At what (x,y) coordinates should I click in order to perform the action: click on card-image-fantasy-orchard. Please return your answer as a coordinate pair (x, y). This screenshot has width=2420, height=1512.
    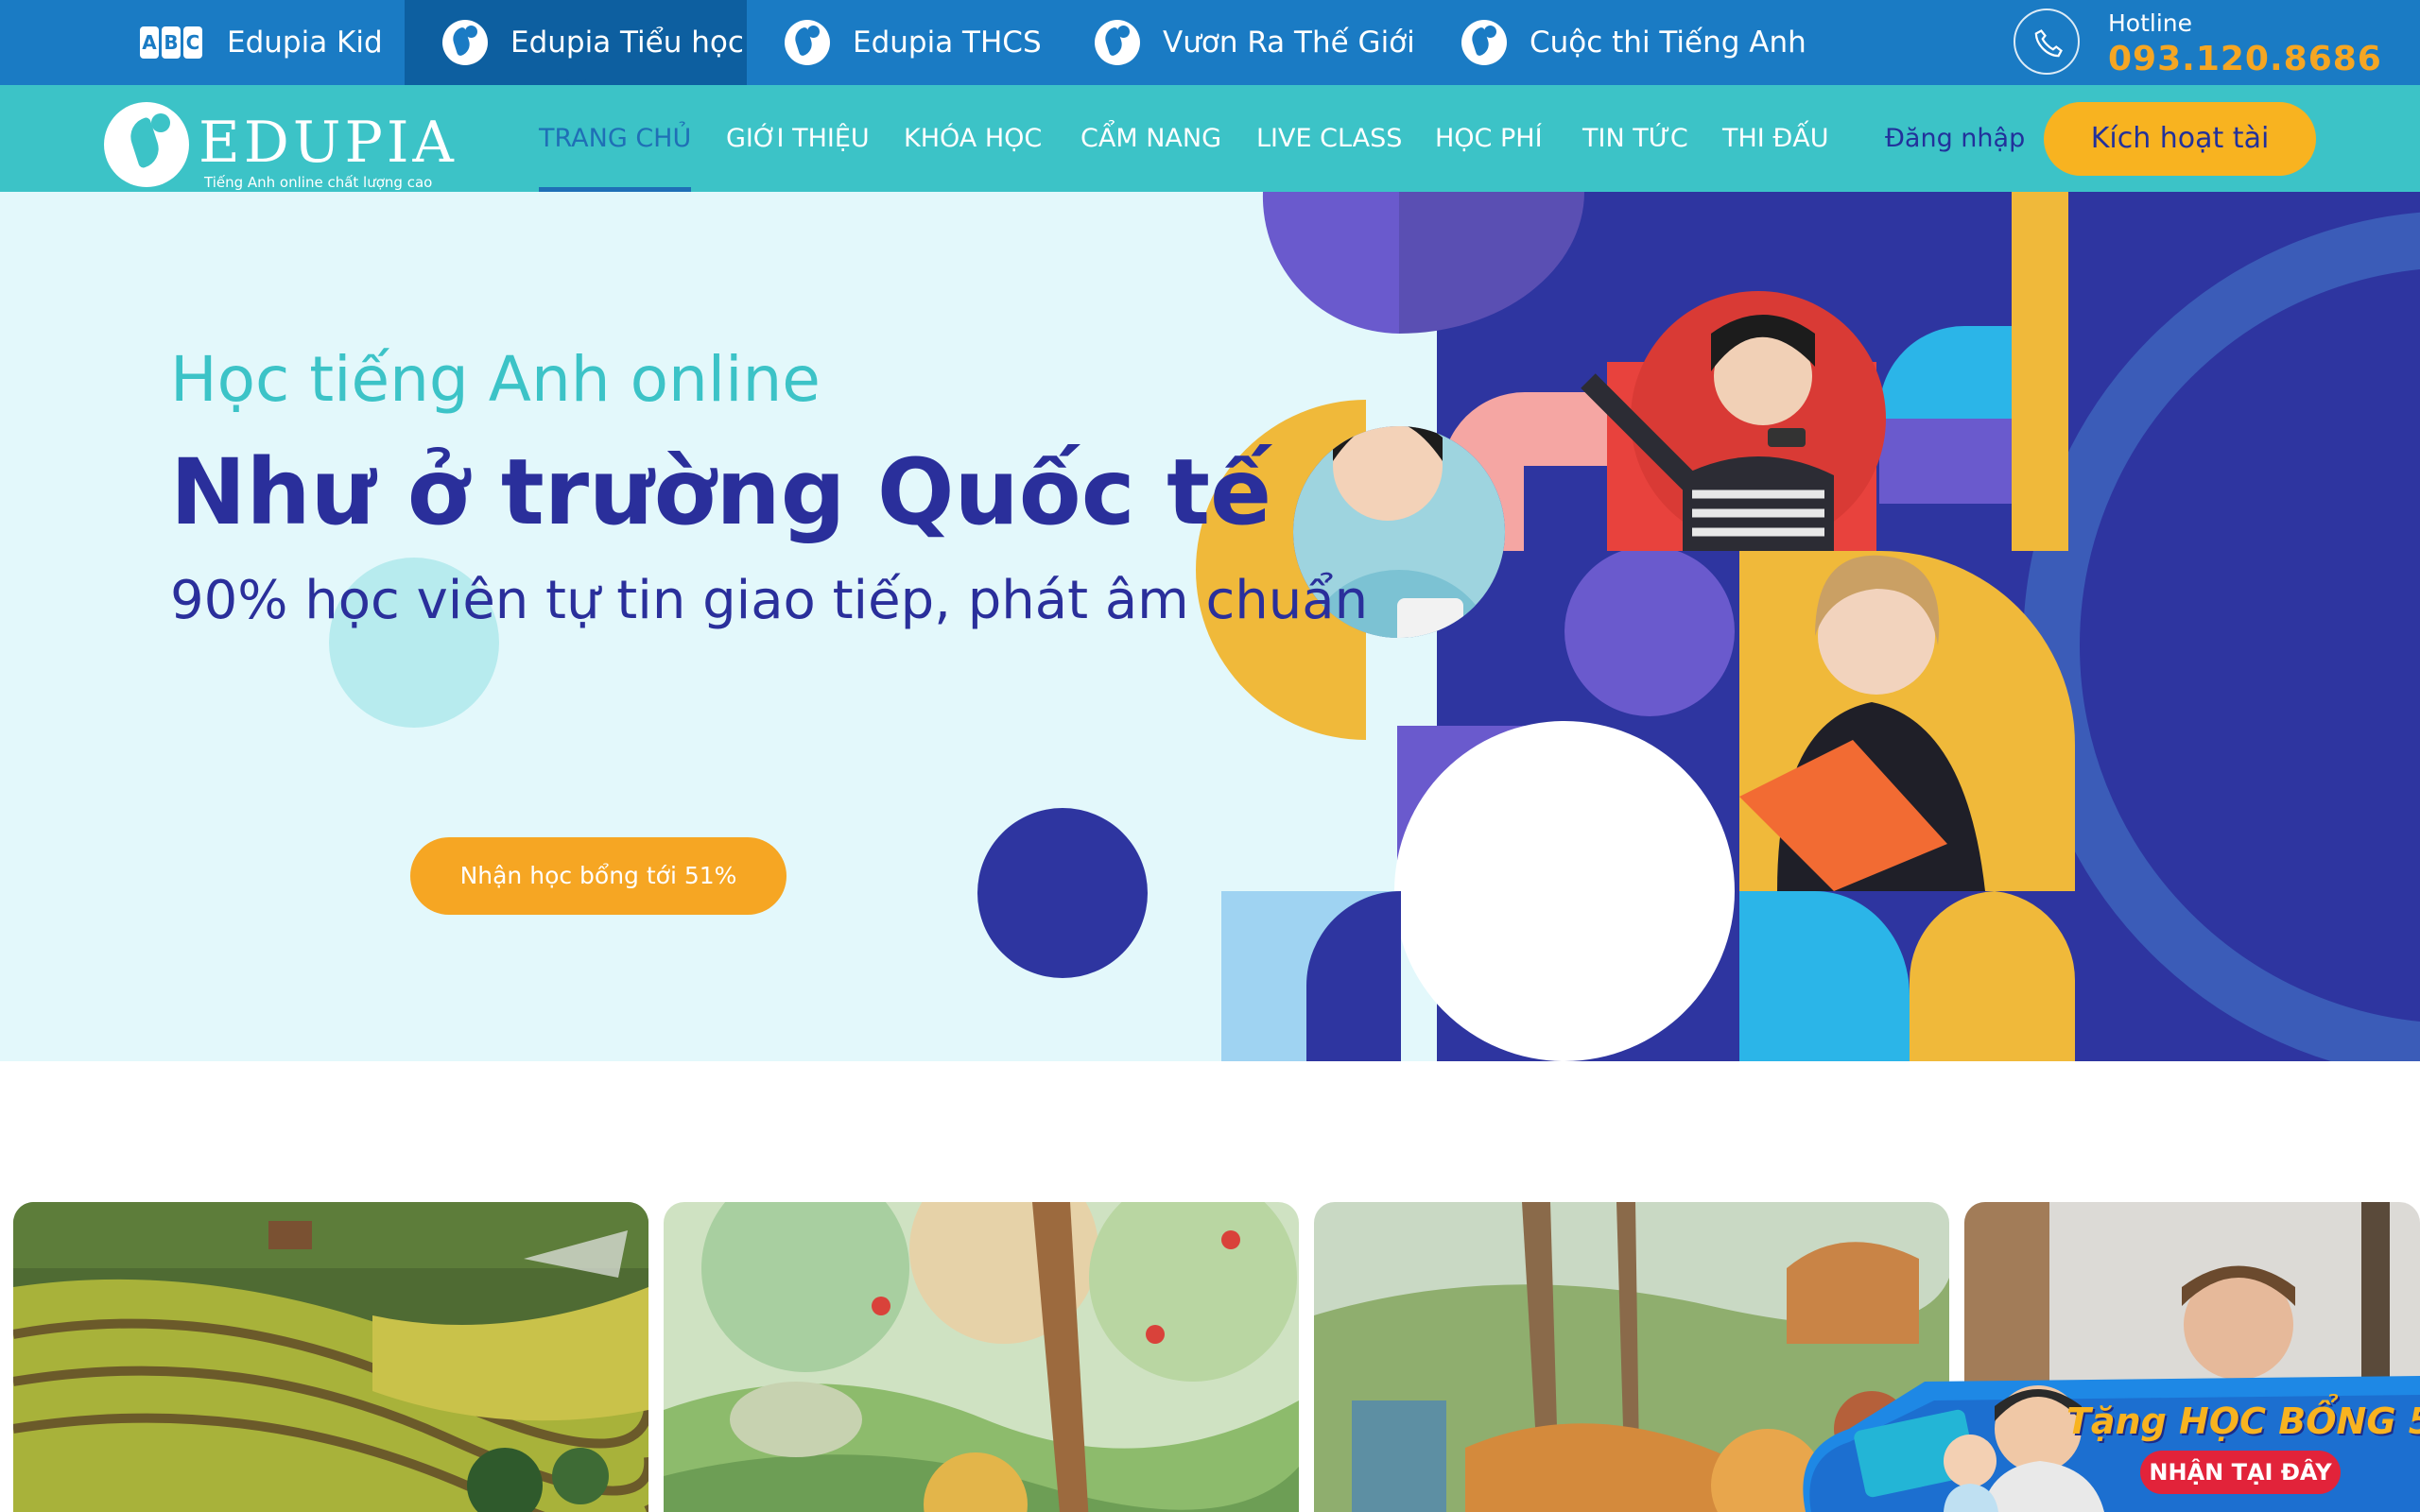
    Looking at the image, I should click on (982, 1357).